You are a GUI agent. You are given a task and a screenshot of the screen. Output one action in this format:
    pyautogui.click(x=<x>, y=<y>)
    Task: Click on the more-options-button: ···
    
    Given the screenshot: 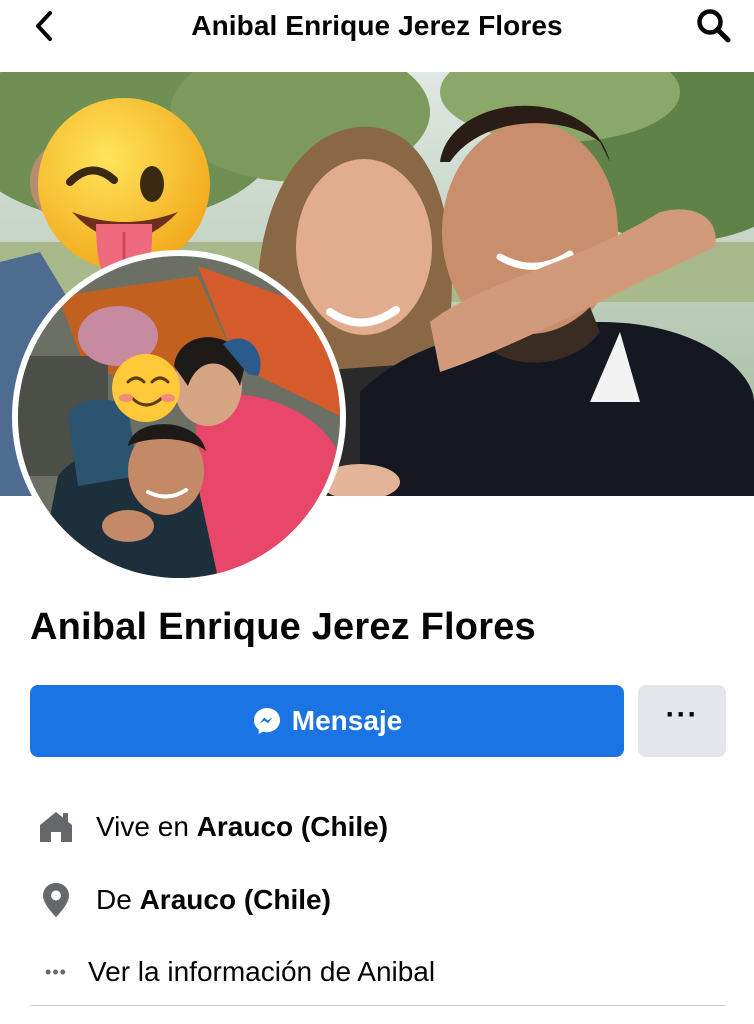 What is the action you would take?
    pyautogui.click(x=682, y=721)
    